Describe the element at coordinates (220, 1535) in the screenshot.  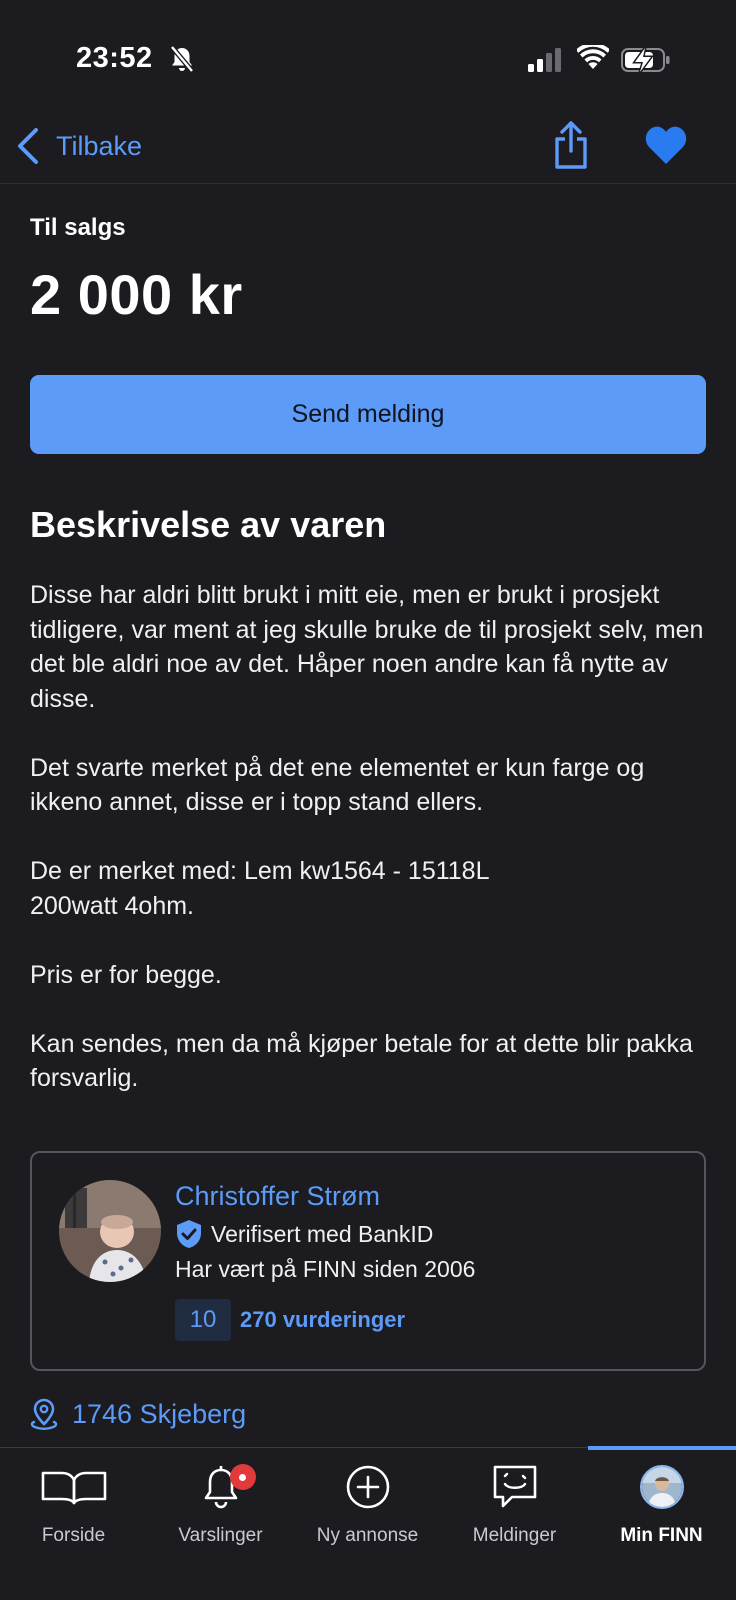
I see `tab-label: Varslinger` at that location.